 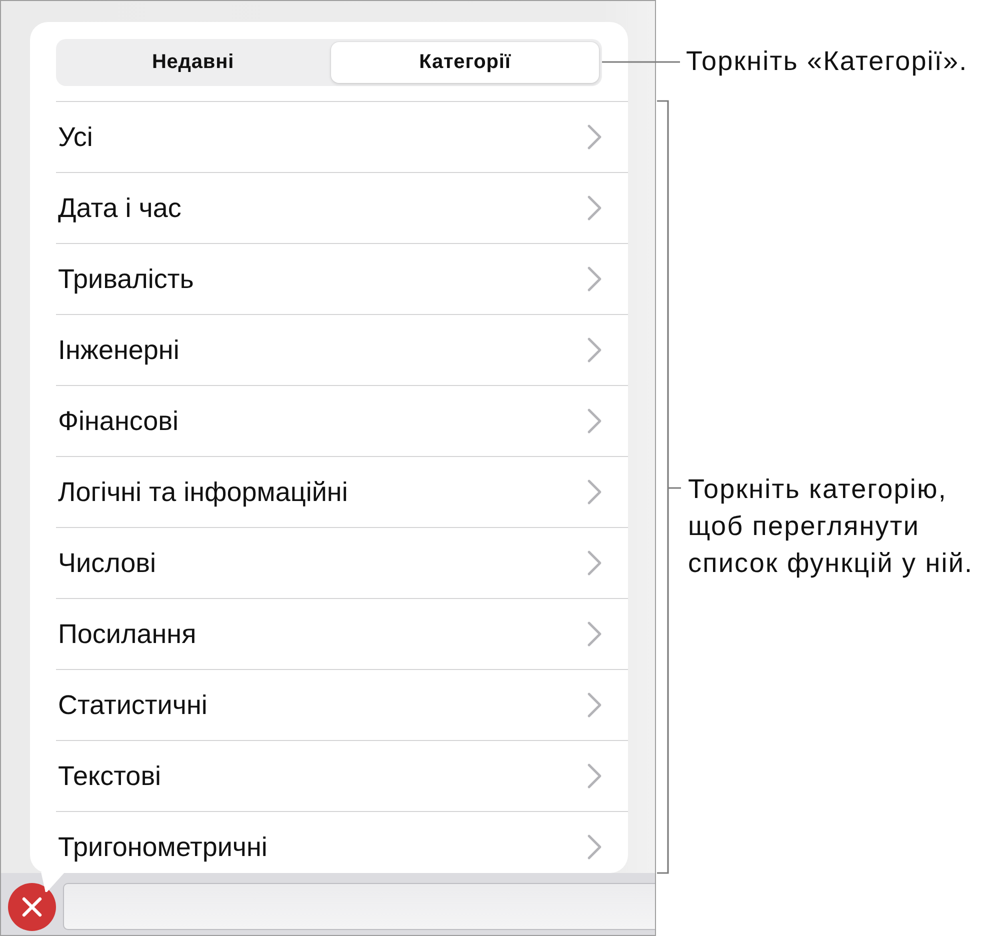 I want to click on category-row: Посилання, so click(x=342, y=634).